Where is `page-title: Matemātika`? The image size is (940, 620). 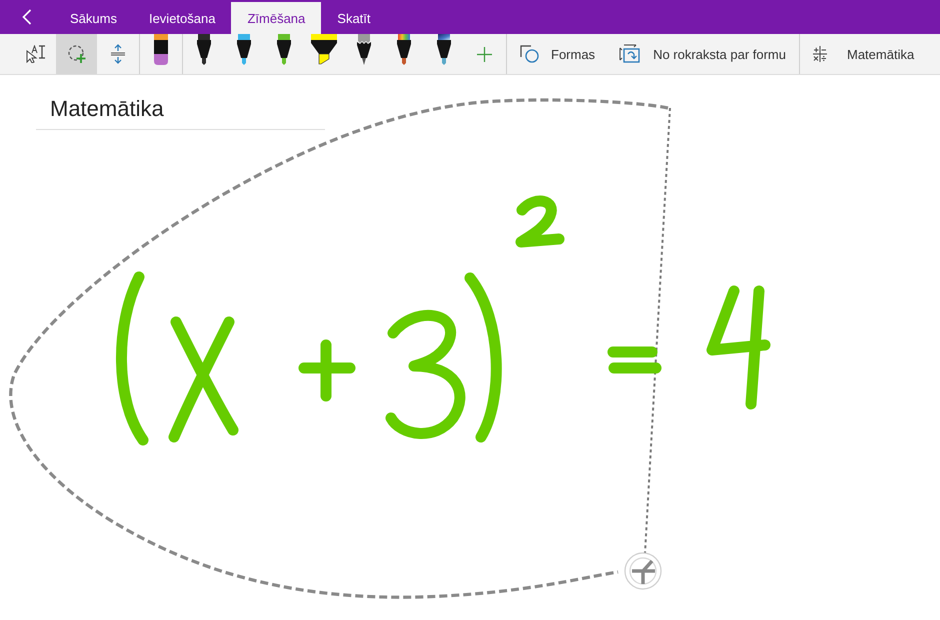
page-title: Matemātika is located at coordinates (180, 112).